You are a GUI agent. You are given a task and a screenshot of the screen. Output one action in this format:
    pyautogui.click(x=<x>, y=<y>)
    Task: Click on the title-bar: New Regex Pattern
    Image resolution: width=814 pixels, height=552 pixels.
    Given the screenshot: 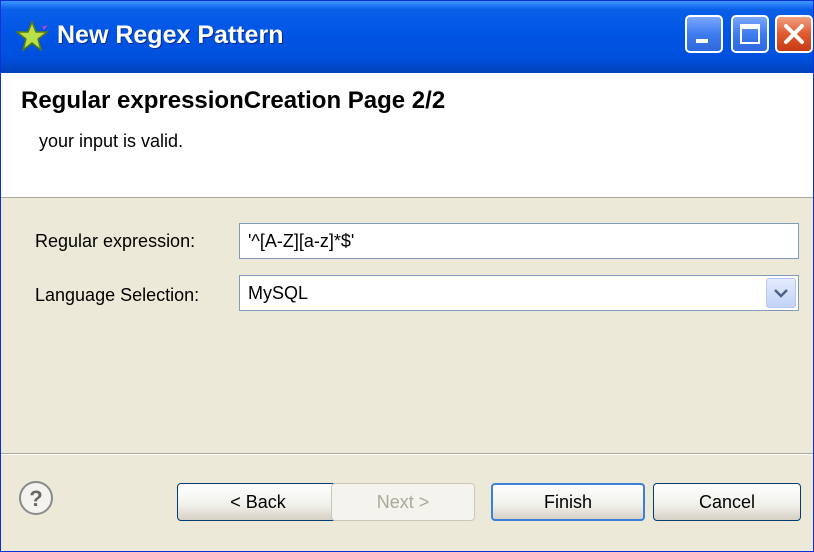 What is the action you would take?
    pyautogui.click(x=407, y=37)
    